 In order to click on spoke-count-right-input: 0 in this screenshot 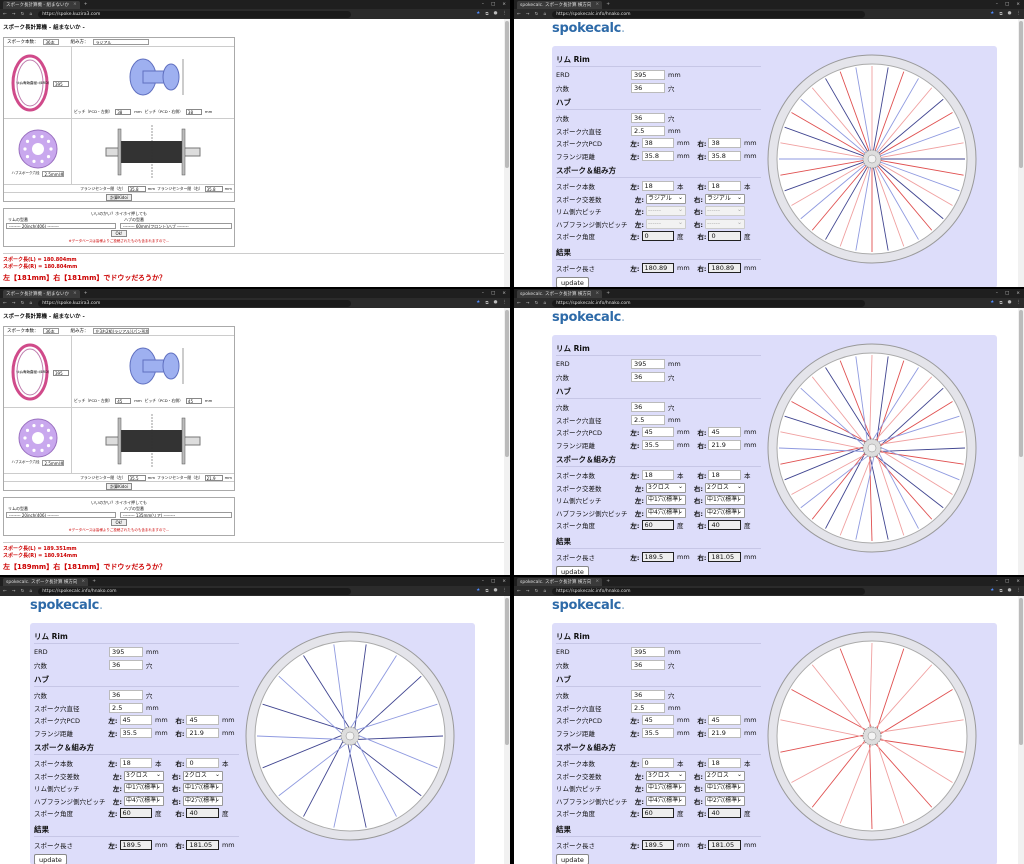, I will do `click(202, 763)`.